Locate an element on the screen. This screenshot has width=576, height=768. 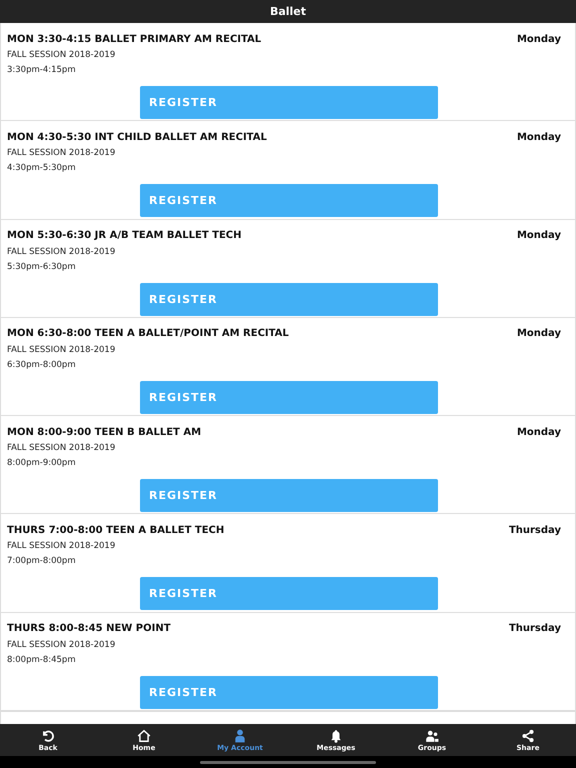
class-name: THURS 8:00-8:45 NEW POINT is located at coordinates (89, 628).